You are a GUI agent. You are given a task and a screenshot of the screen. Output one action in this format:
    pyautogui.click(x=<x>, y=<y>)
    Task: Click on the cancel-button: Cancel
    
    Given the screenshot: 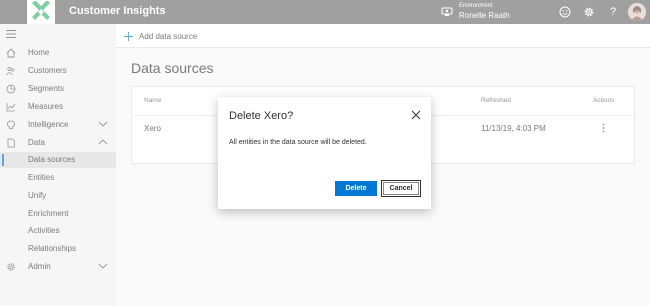 What is the action you would take?
    pyautogui.click(x=401, y=188)
    